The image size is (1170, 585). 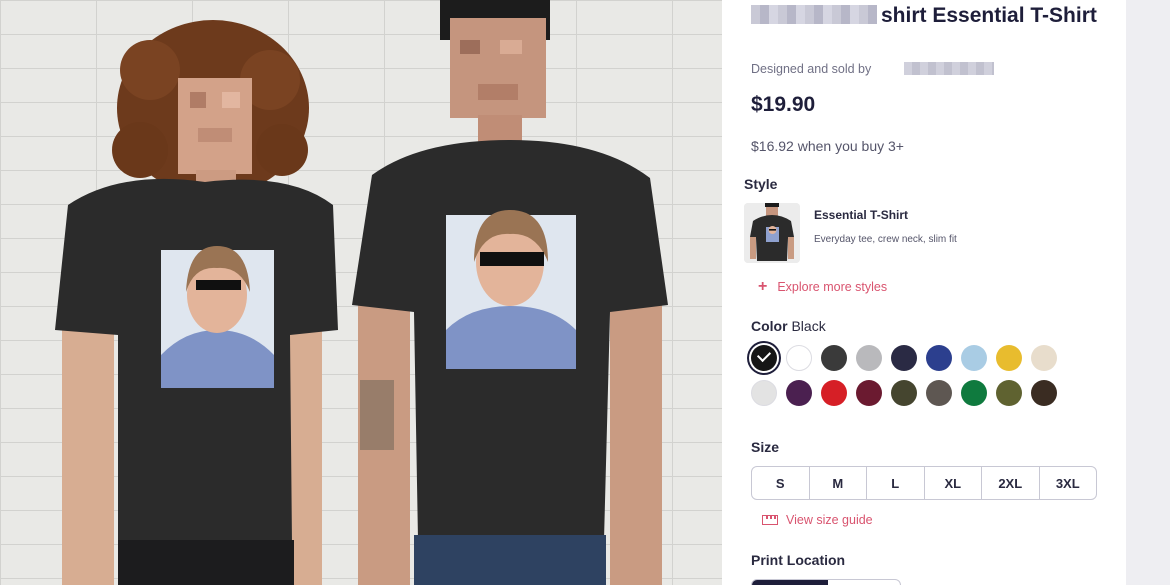 I want to click on explore-more-styles-link: + Explore more styles, so click(x=822, y=287).